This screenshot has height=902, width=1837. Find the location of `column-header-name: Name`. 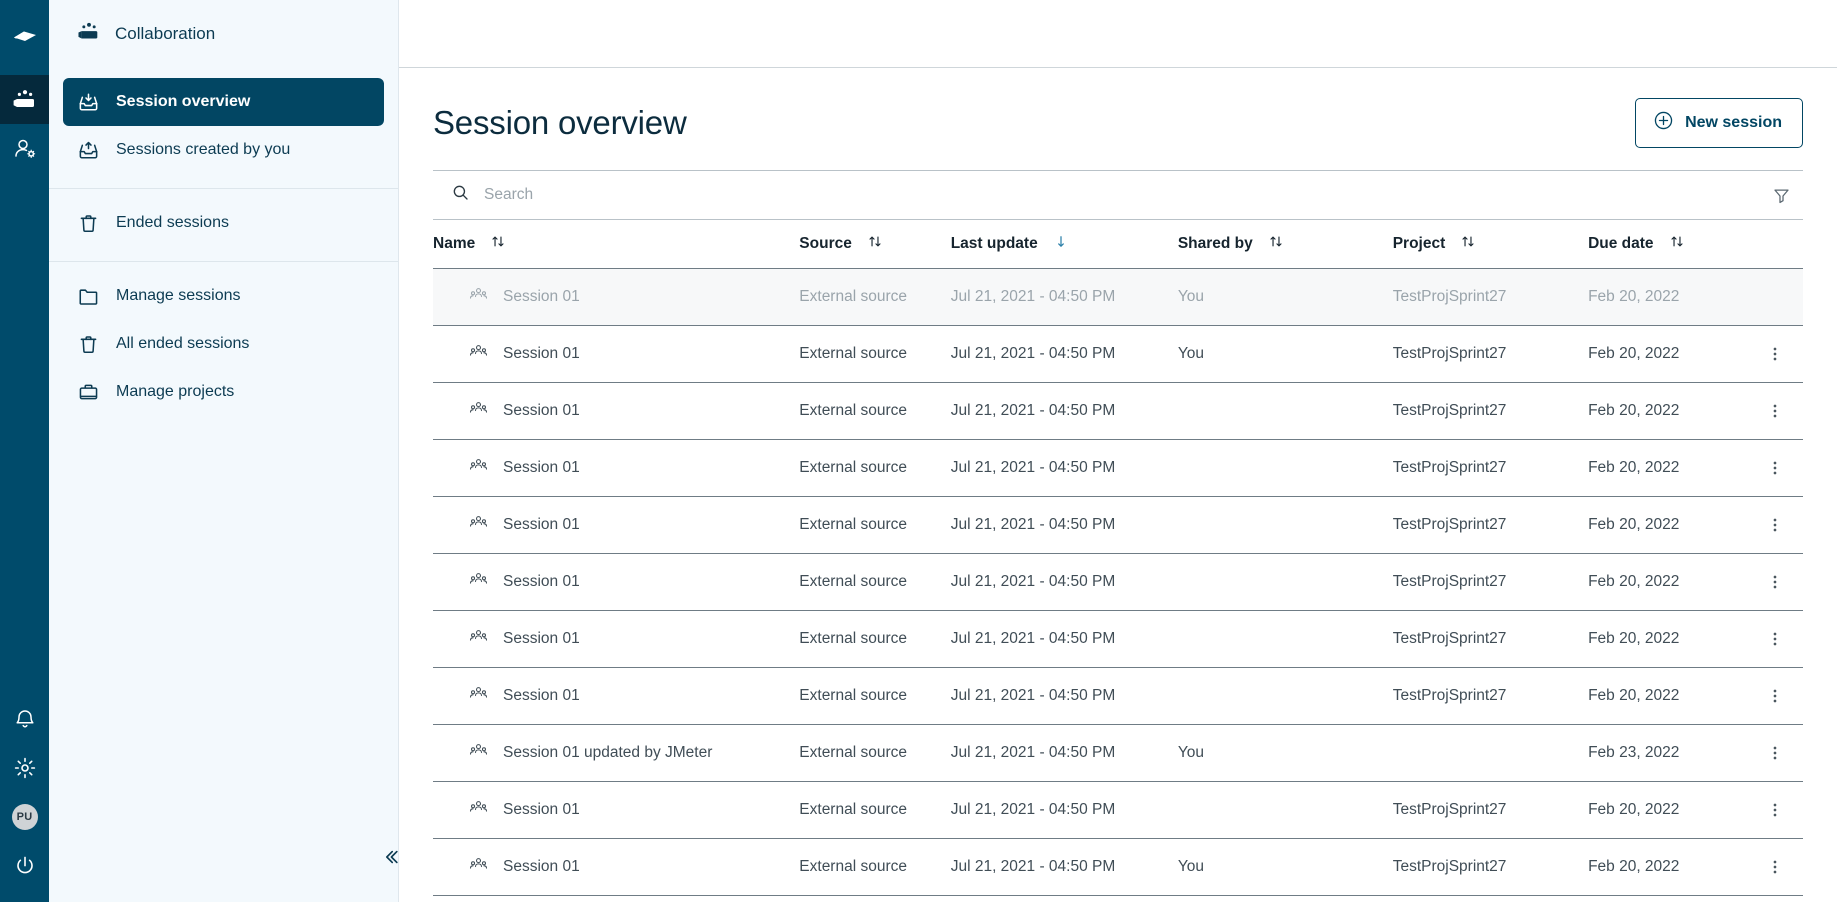

column-header-name: Name is located at coordinates (616, 244).